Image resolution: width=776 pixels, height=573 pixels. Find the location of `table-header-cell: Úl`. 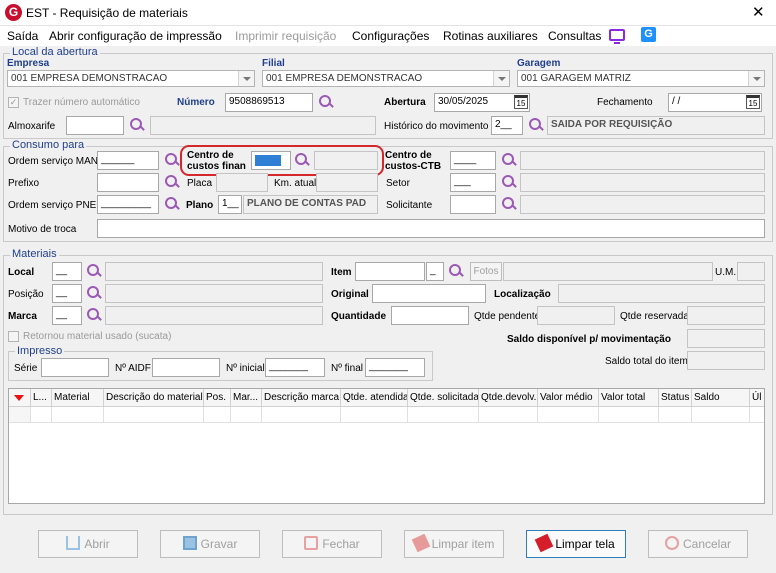

table-header-cell: Úl is located at coordinates (757, 398).